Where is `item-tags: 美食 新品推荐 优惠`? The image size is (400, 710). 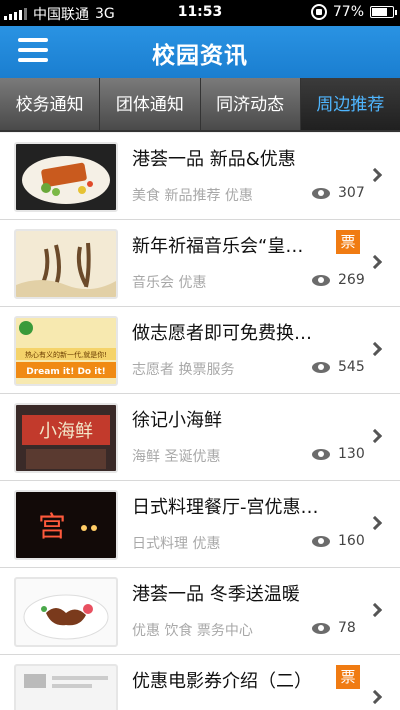
item-tags: 美食 新品推荐 优惠 is located at coordinates (192, 196).